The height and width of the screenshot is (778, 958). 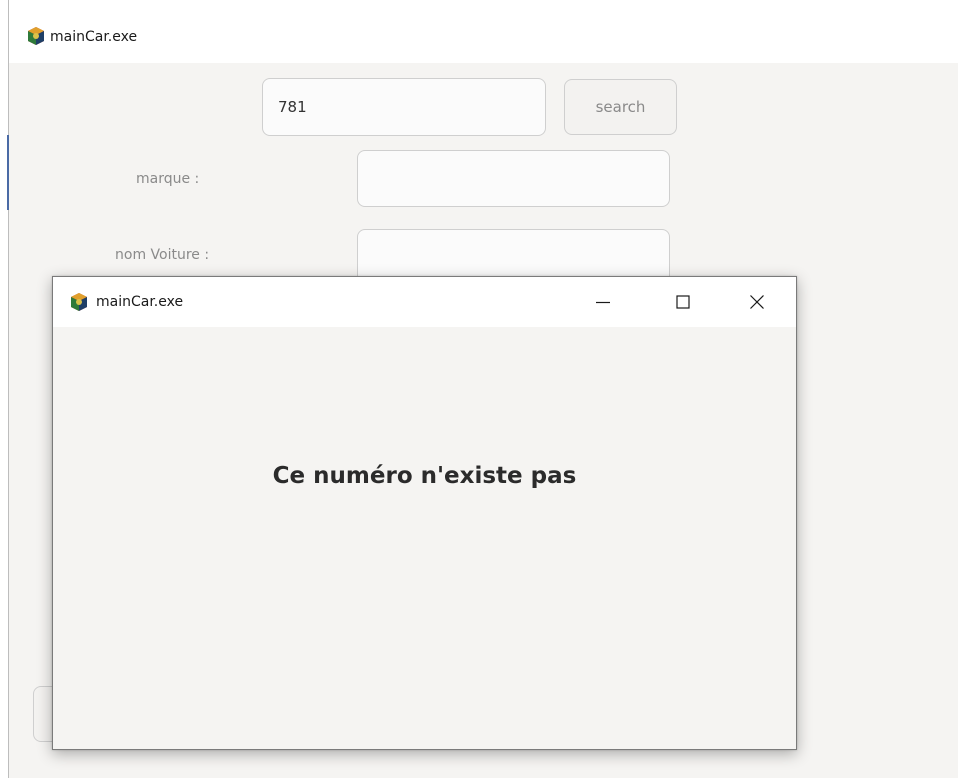 What do you see at coordinates (162, 255) in the screenshot?
I see `nom-voiture-label: nom Voiture :` at bounding box center [162, 255].